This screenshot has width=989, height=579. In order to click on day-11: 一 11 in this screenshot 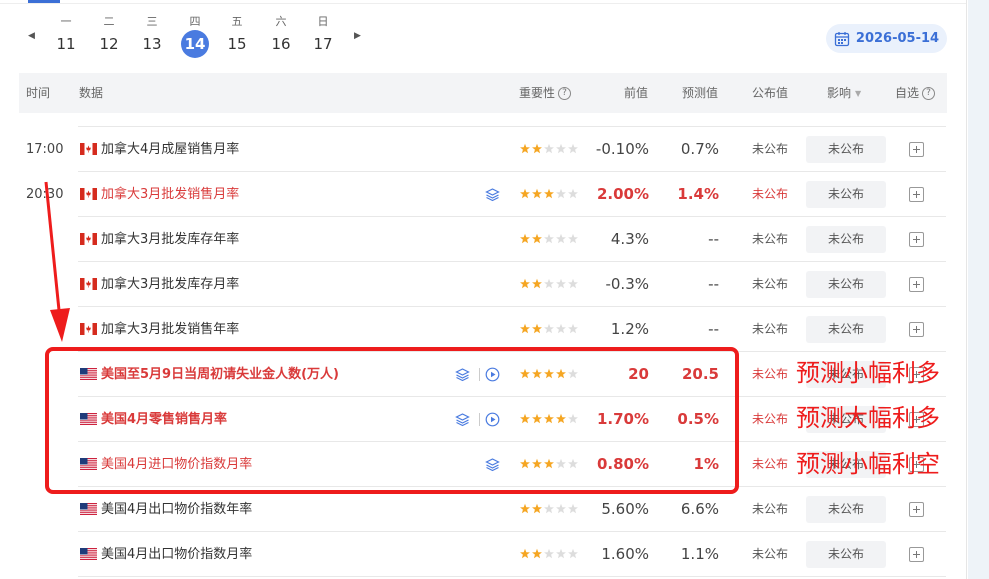, I will do `click(66, 36)`.